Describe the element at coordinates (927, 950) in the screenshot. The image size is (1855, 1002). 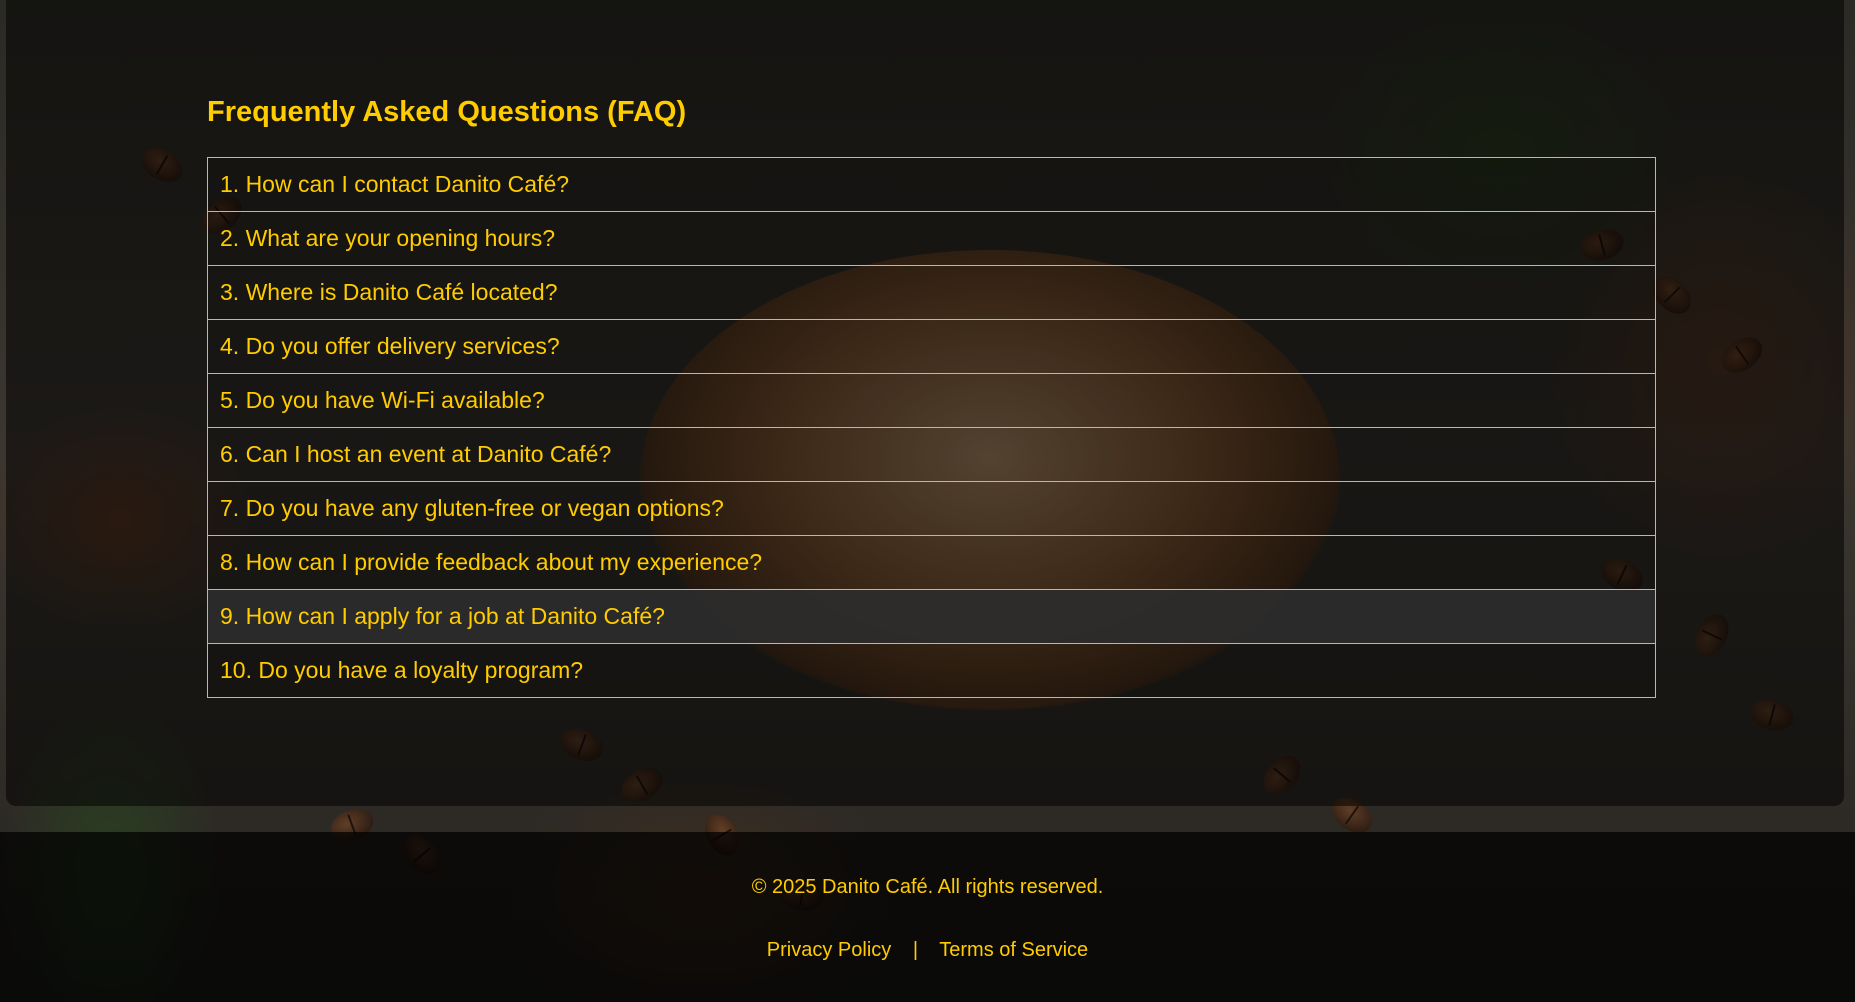
I see `footer-links: Privacy Policy | Terms of Service` at that location.